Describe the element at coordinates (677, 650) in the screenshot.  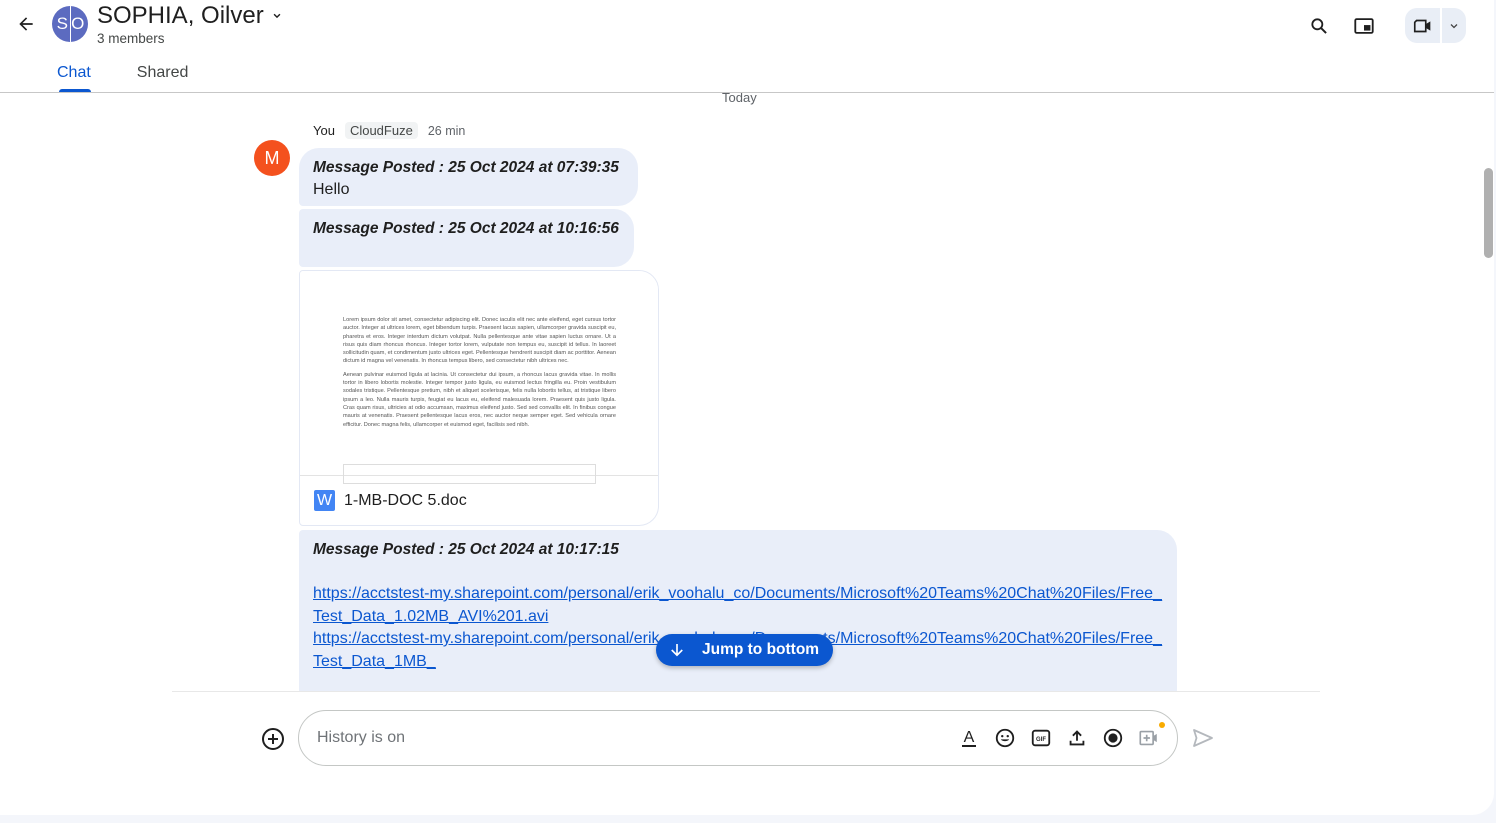
I see `arrow-down-icon` at that location.